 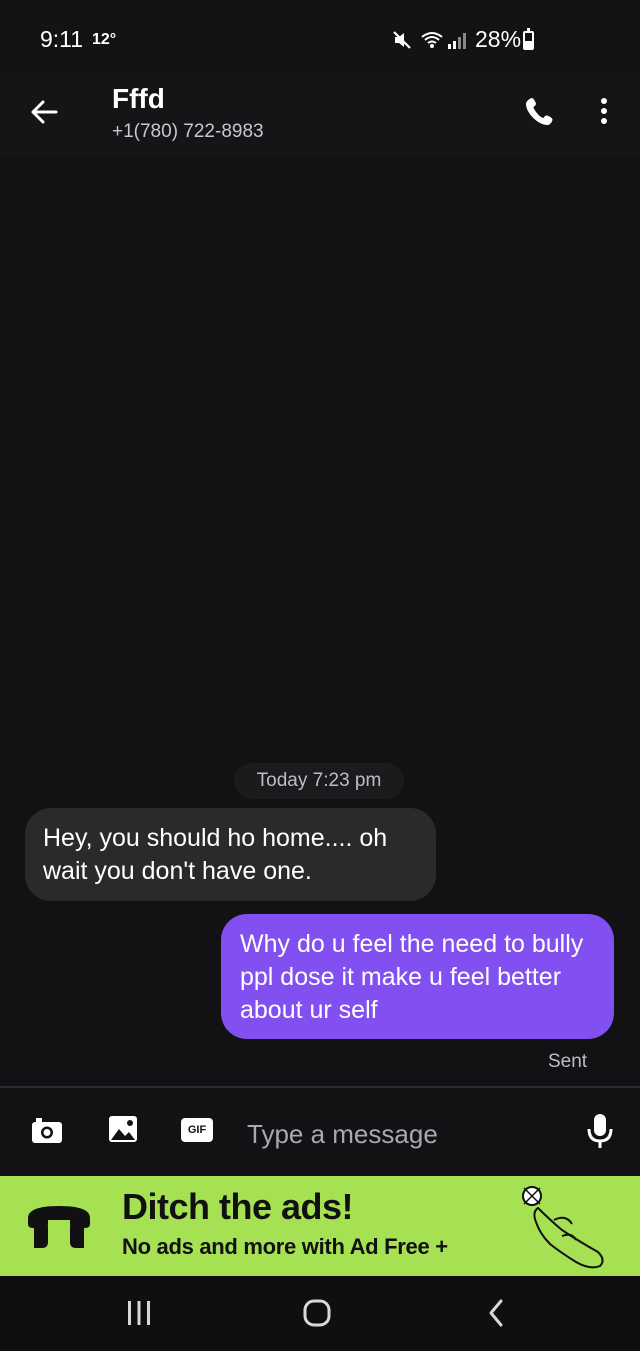 What do you see at coordinates (319, 781) in the screenshot?
I see `date-divider: Today 7:23 pm` at bounding box center [319, 781].